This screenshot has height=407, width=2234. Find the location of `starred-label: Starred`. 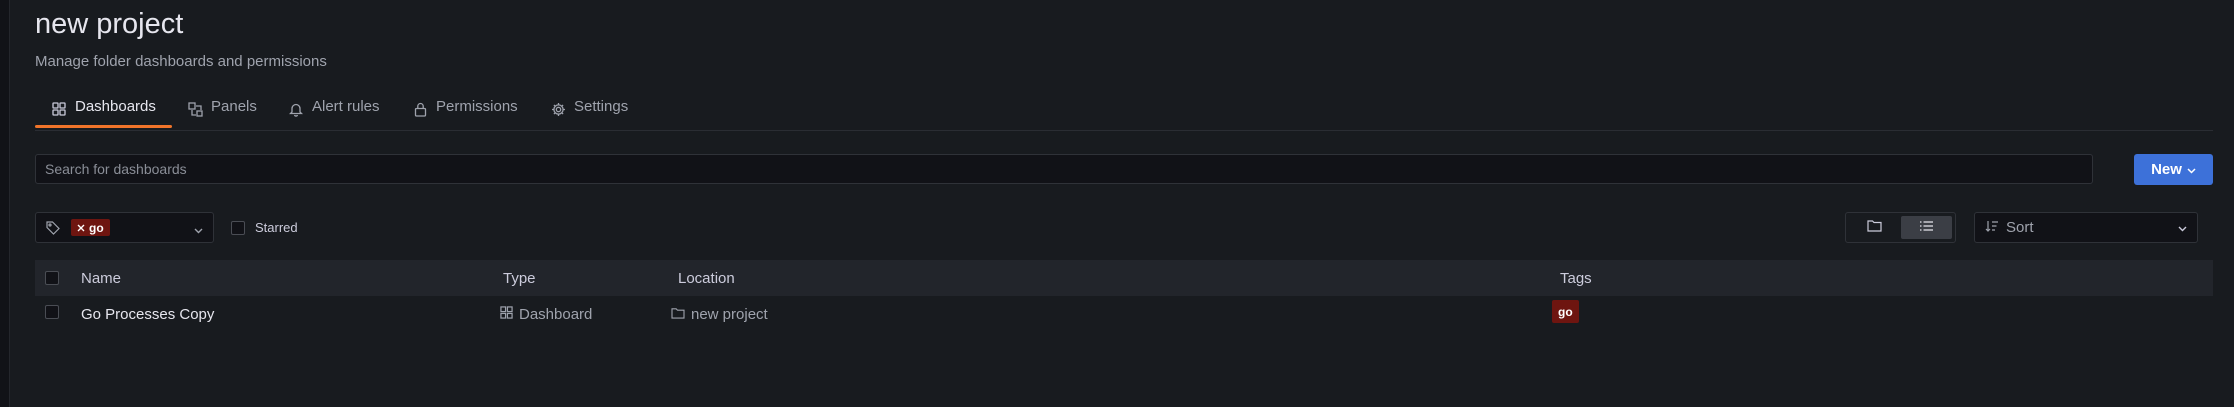

starred-label: Starred is located at coordinates (276, 227).